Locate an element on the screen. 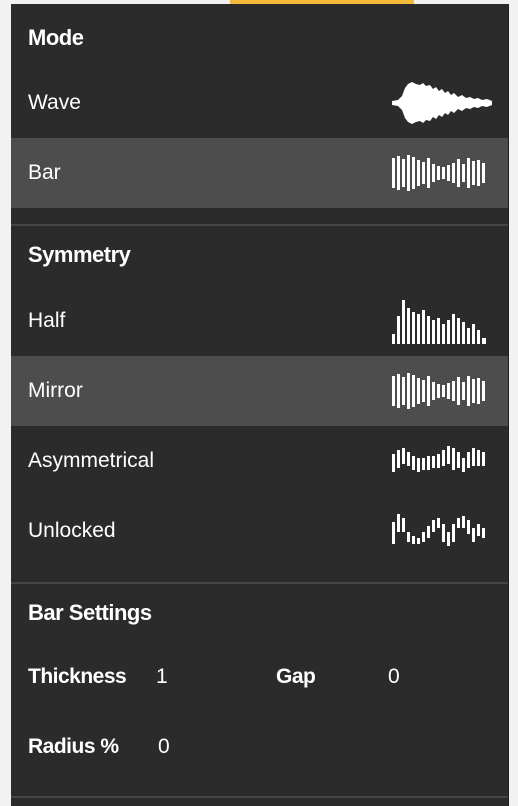  mode-option-label: Bar is located at coordinates (44, 172).